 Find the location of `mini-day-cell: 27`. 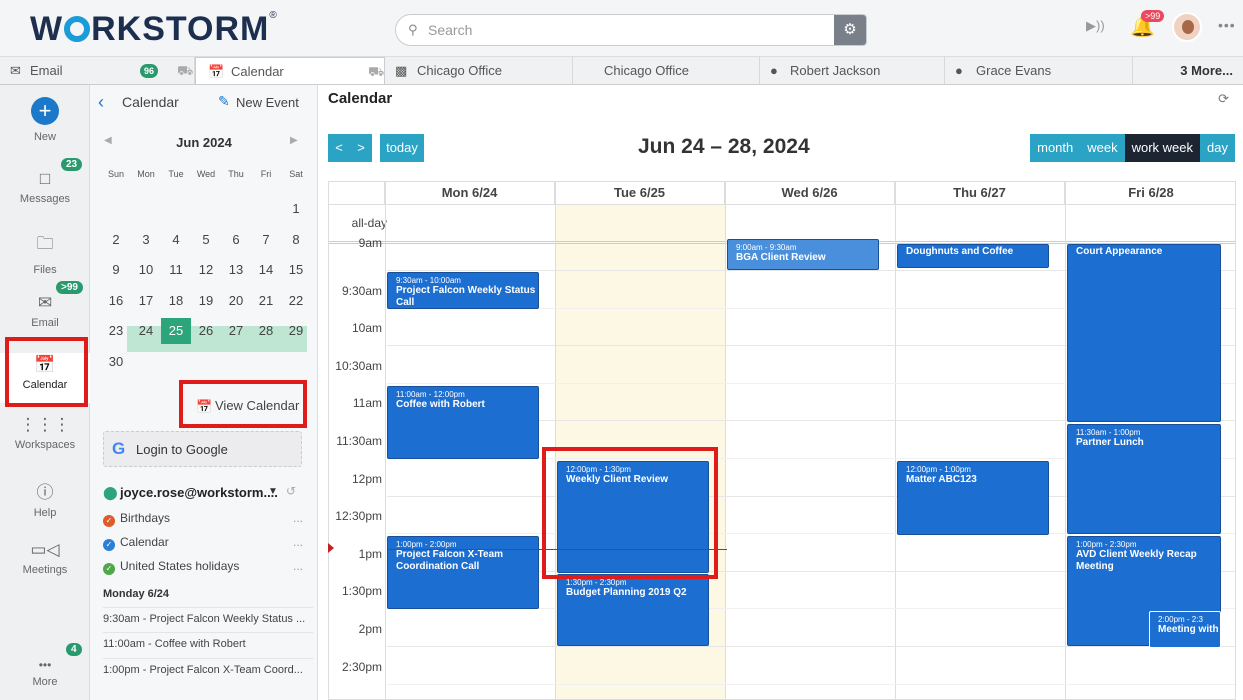

mini-day-cell: 27 is located at coordinates (236, 331).